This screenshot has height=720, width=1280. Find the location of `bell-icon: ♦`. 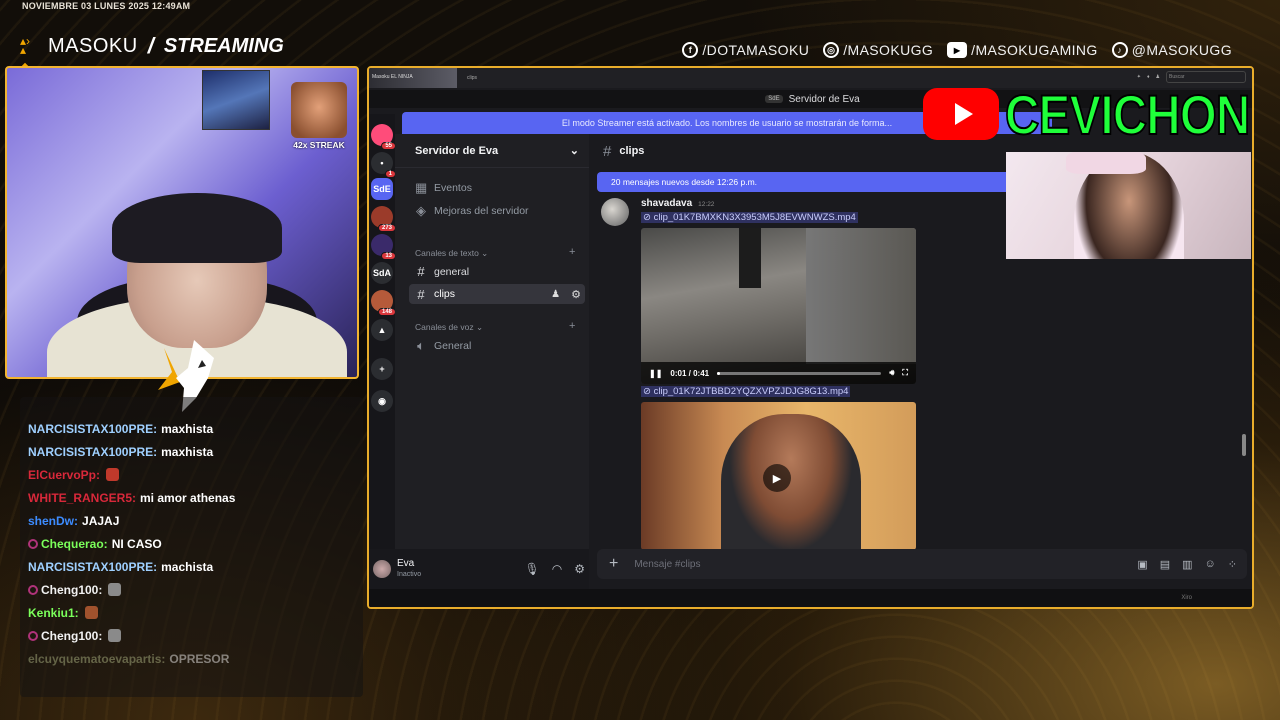

bell-icon: ♦ is located at coordinates (1148, 77).